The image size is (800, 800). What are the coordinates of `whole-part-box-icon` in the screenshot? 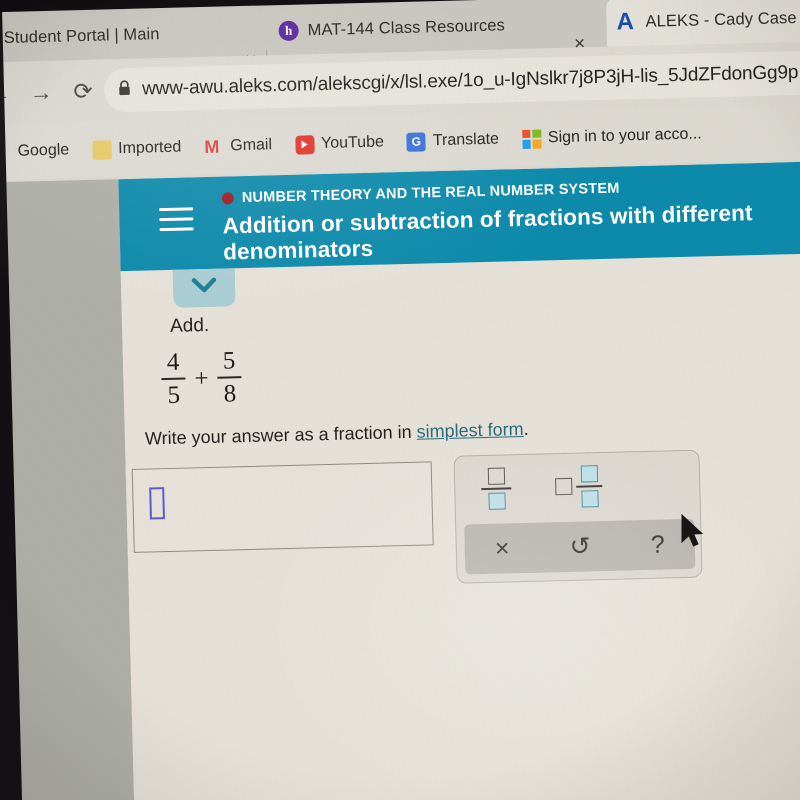 It's located at (564, 487).